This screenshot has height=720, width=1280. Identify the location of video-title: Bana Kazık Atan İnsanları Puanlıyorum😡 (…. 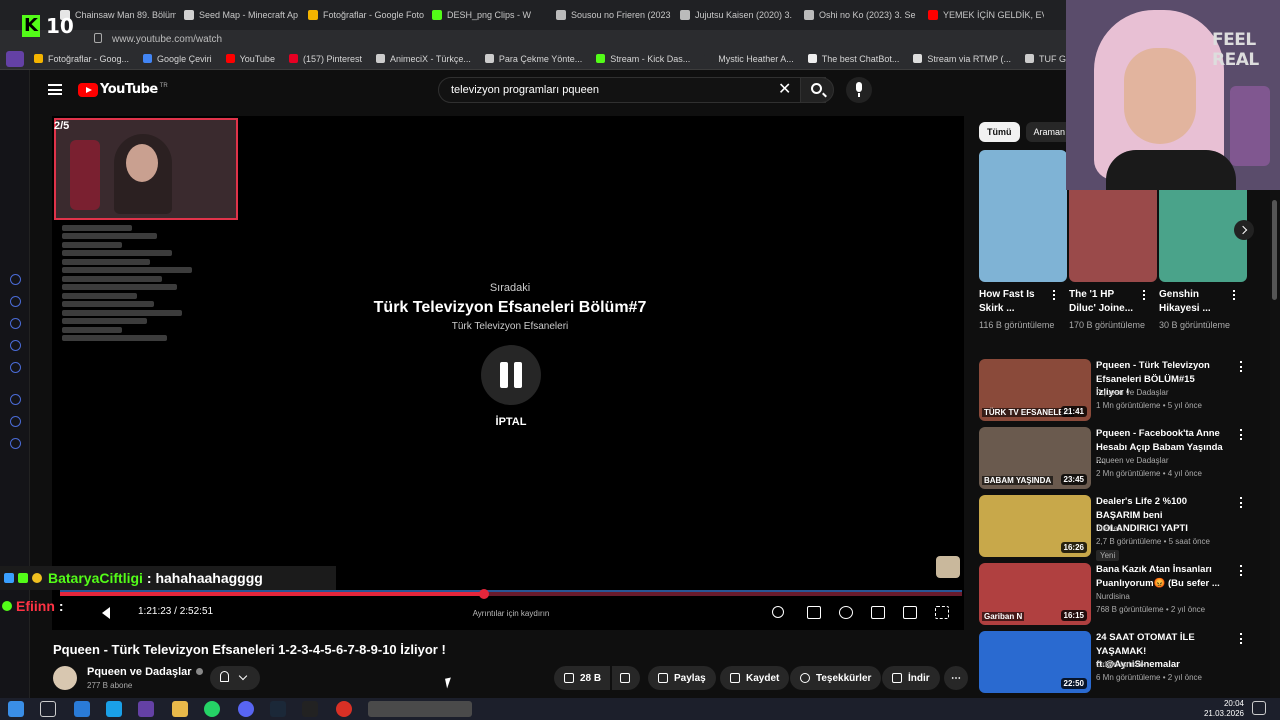
(1160, 576).